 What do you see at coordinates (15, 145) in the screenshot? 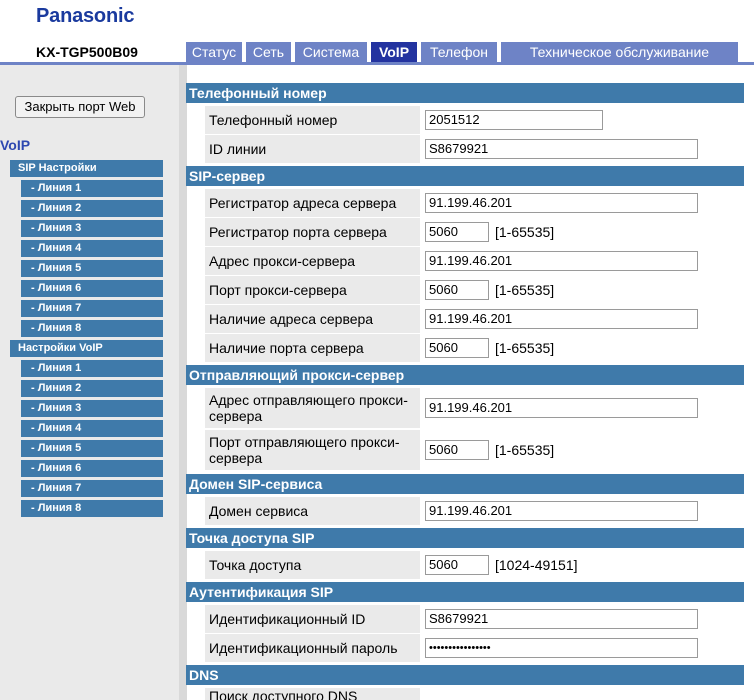
I see `sidebar-title: VoIP` at bounding box center [15, 145].